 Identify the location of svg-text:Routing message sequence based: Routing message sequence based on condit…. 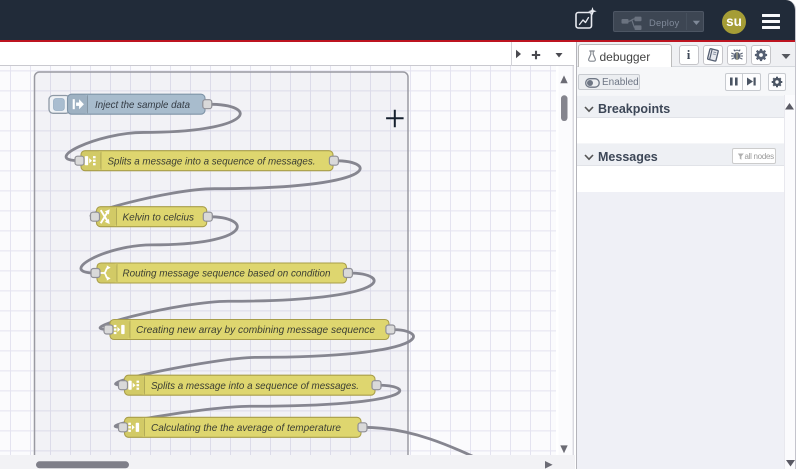
(227, 274).